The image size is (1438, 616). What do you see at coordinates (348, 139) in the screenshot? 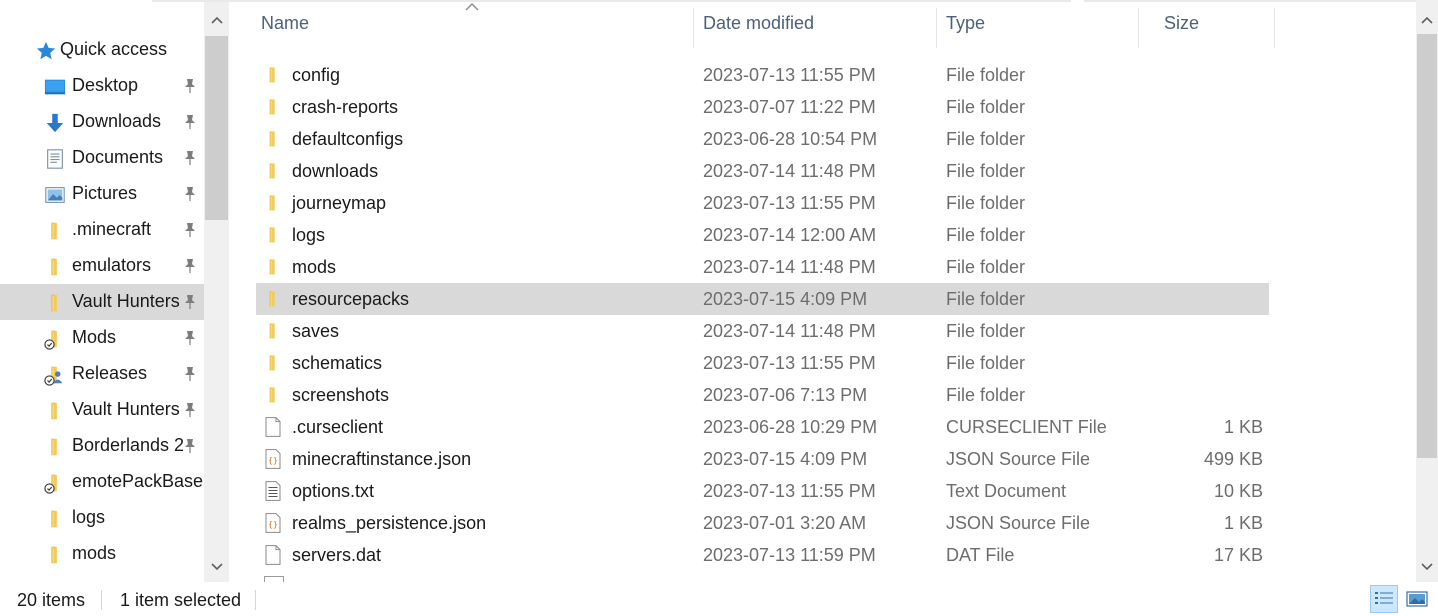
I see `file-name: defaultconfigs` at bounding box center [348, 139].